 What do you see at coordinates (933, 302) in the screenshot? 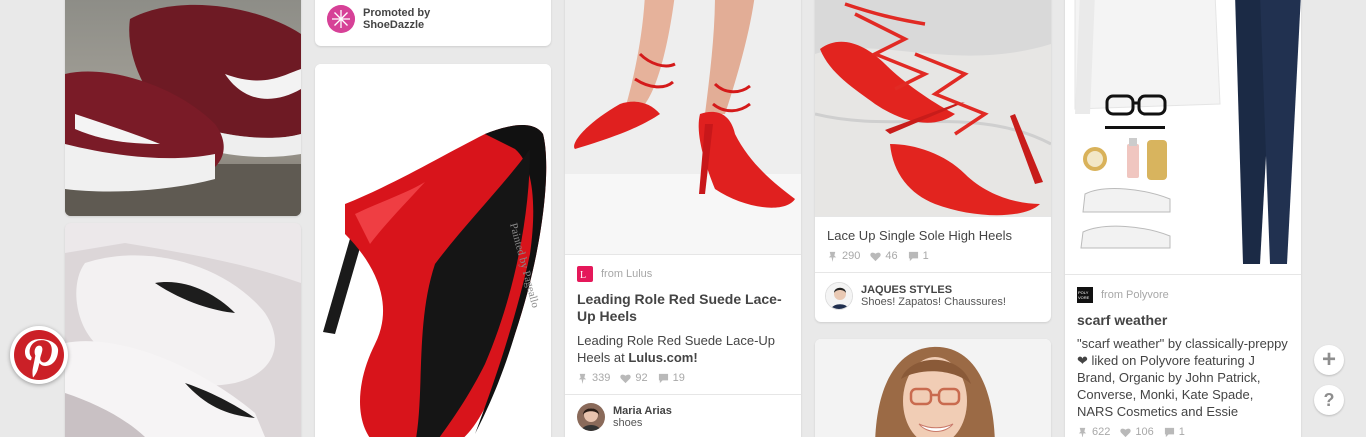
I see `pinner-board: Shoes! Zapatos! Chaussures!` at bounding box center [933, 302].